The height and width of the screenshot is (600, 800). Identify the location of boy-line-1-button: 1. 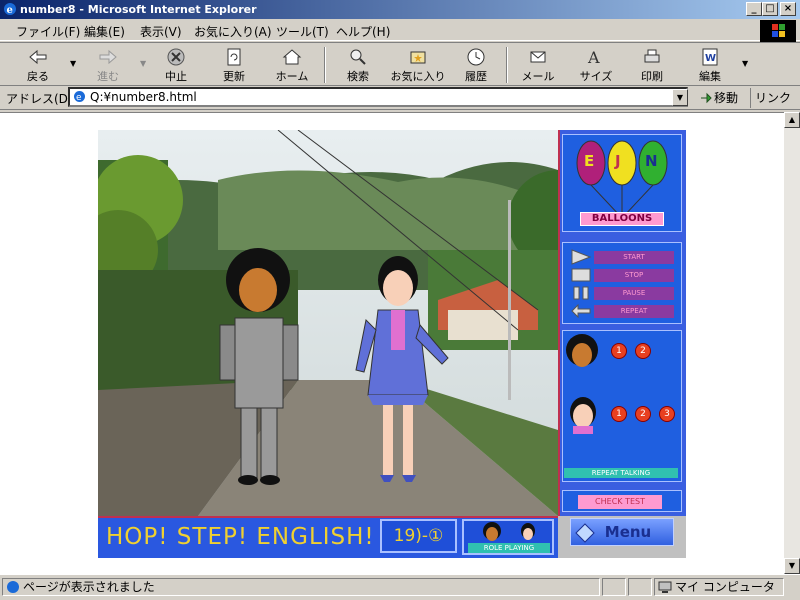
(619, 351).